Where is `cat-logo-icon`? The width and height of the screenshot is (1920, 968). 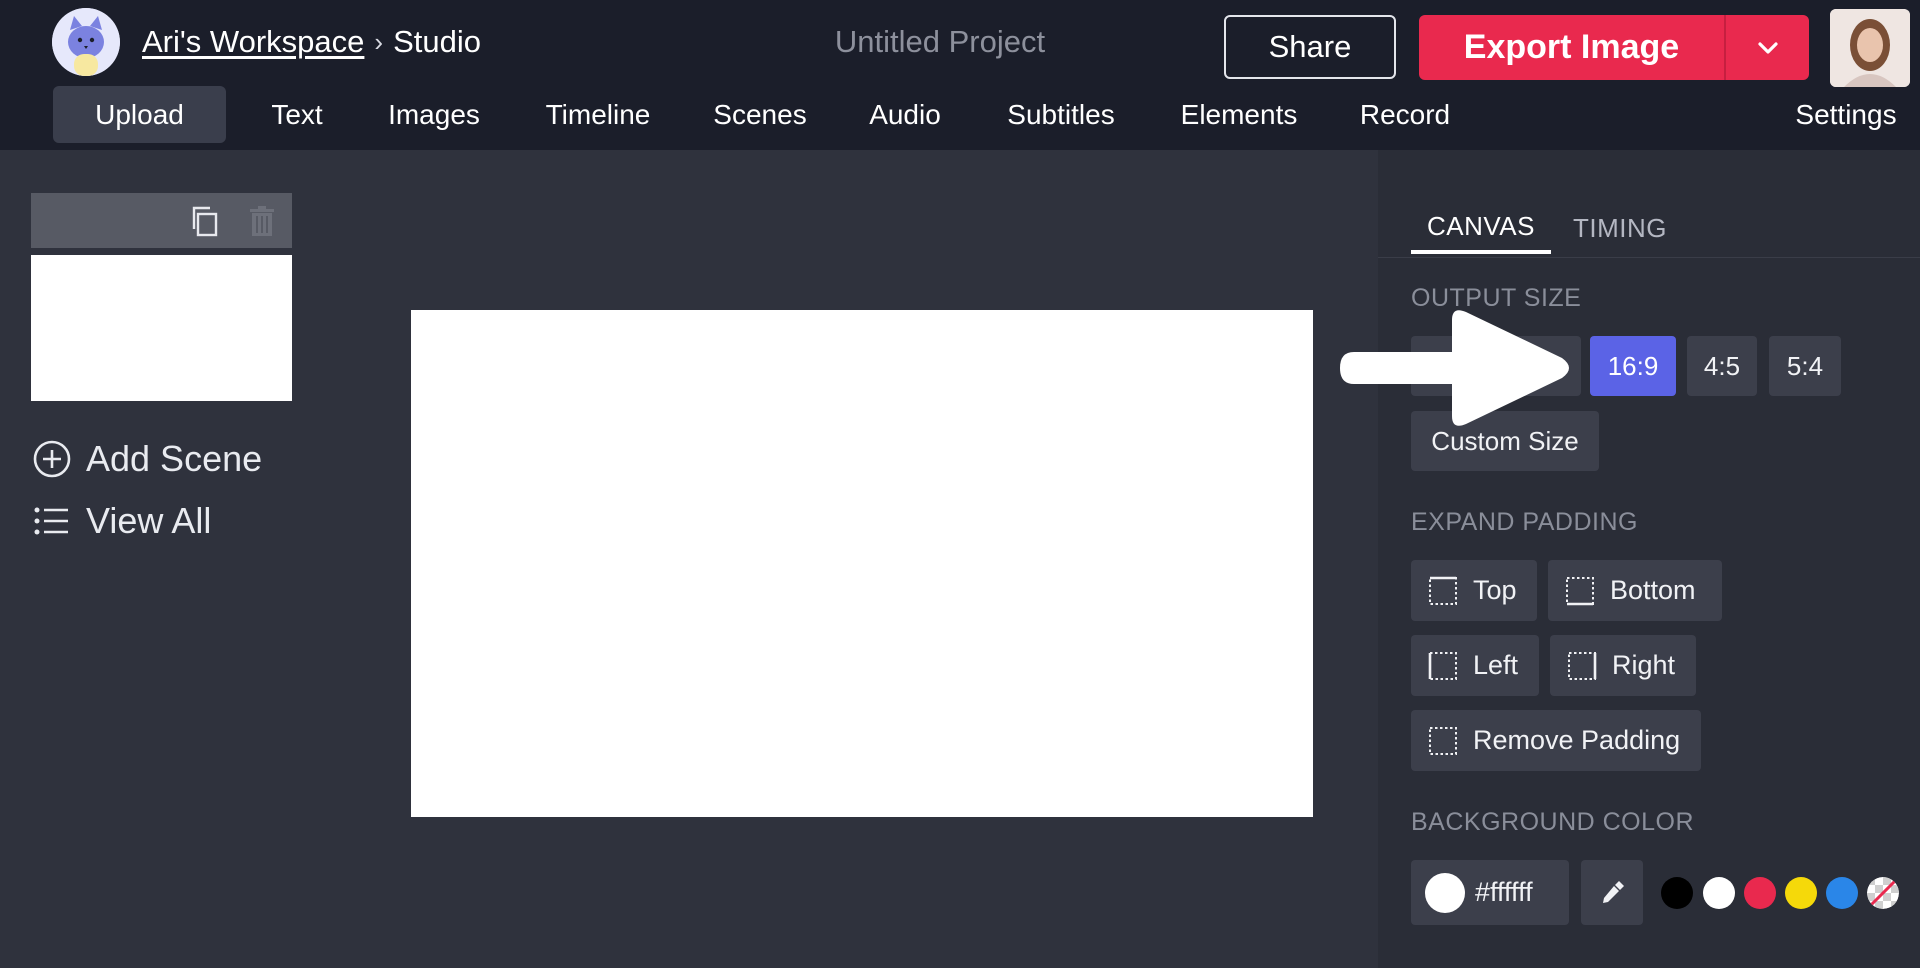
cat-logo-icon is located at coordinates (86, 42).